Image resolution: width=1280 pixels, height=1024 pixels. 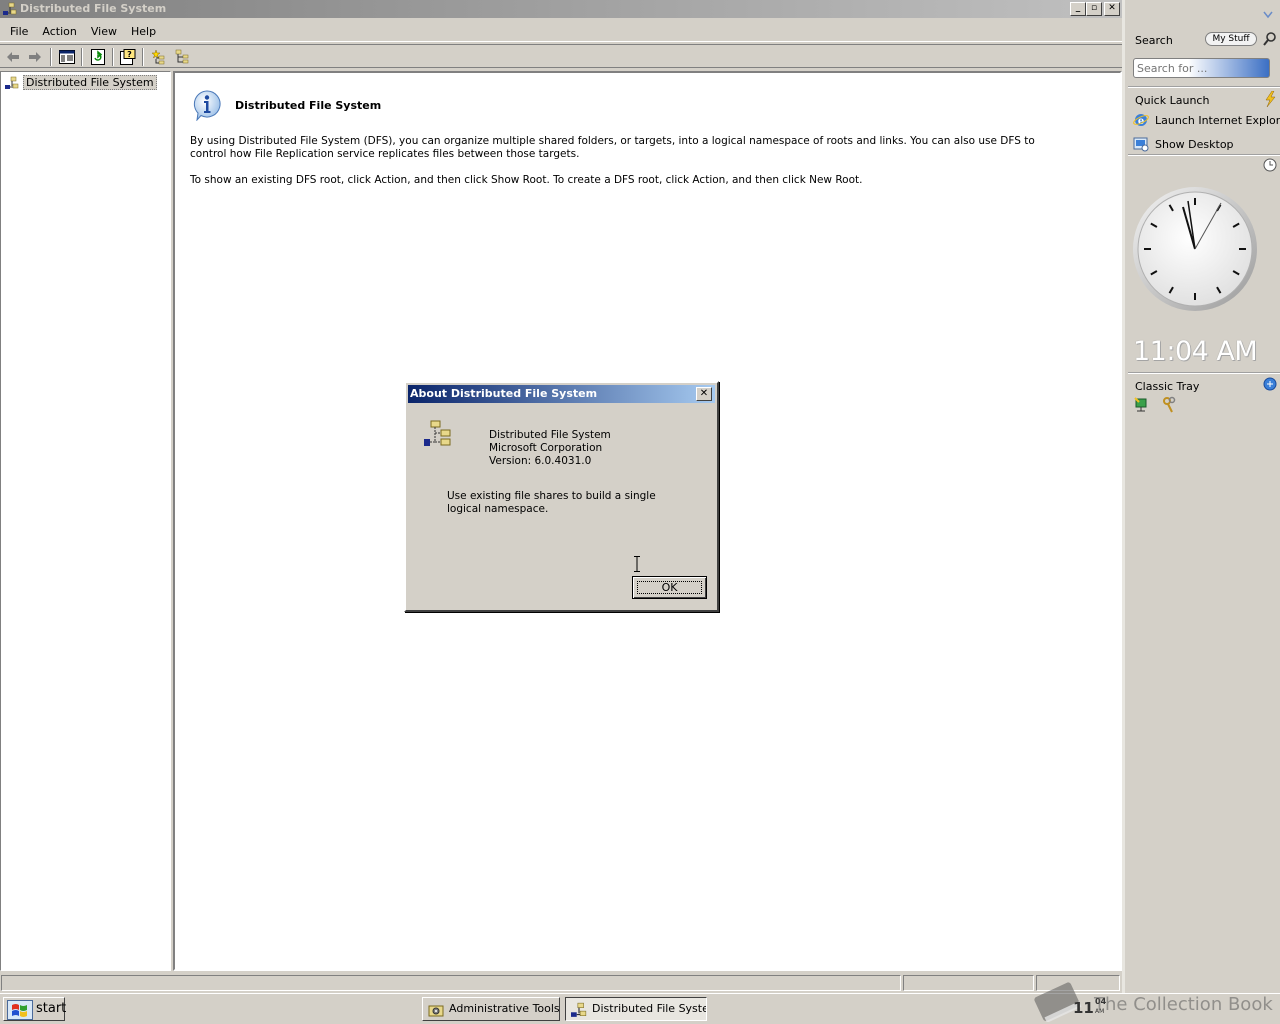 I want to click on windows-logo-icon, so click(x=20, y=1010).